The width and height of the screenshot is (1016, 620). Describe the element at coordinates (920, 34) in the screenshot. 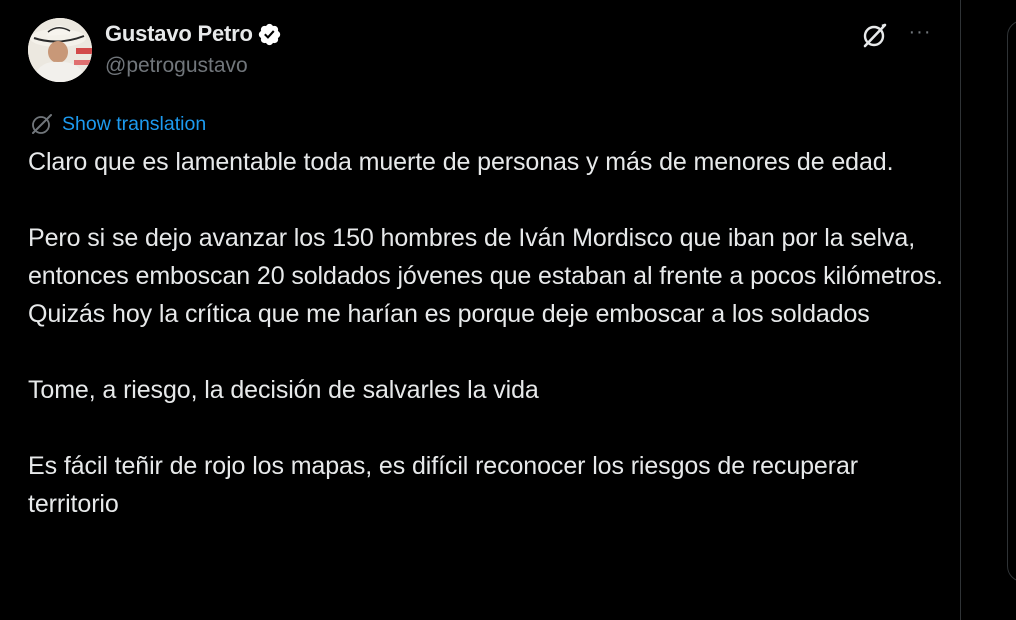

I see `more-horizontal-icon: ···` at that location.